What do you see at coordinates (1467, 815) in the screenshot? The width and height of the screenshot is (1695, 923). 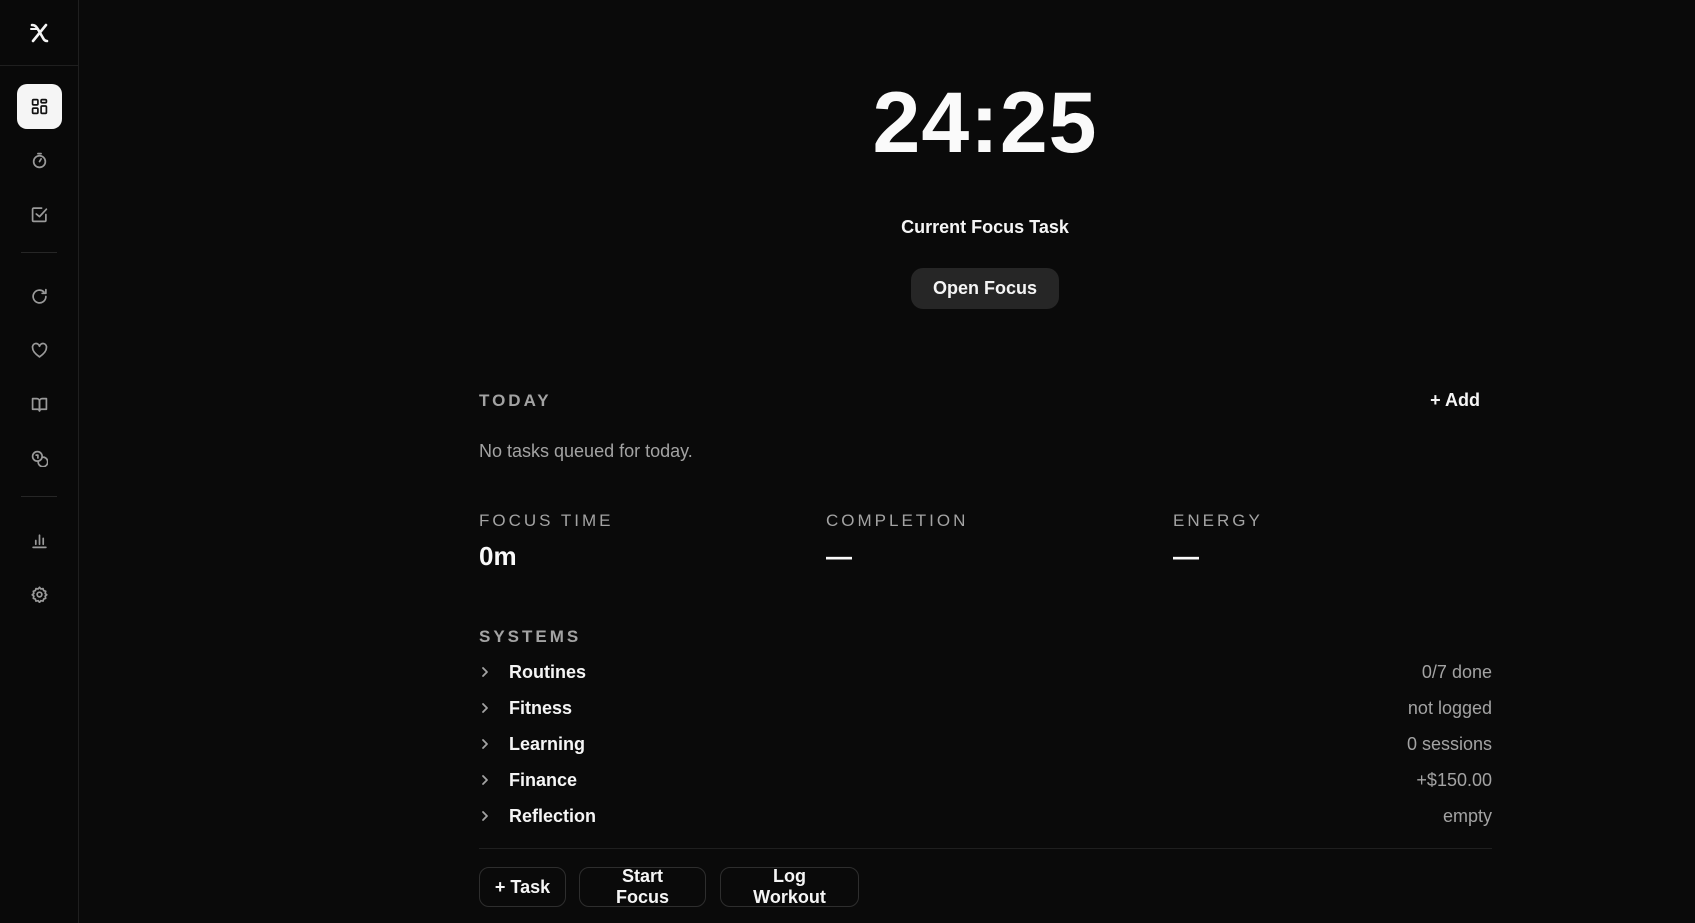 I see `system-status: empty` at bounding box center [1467, 815].